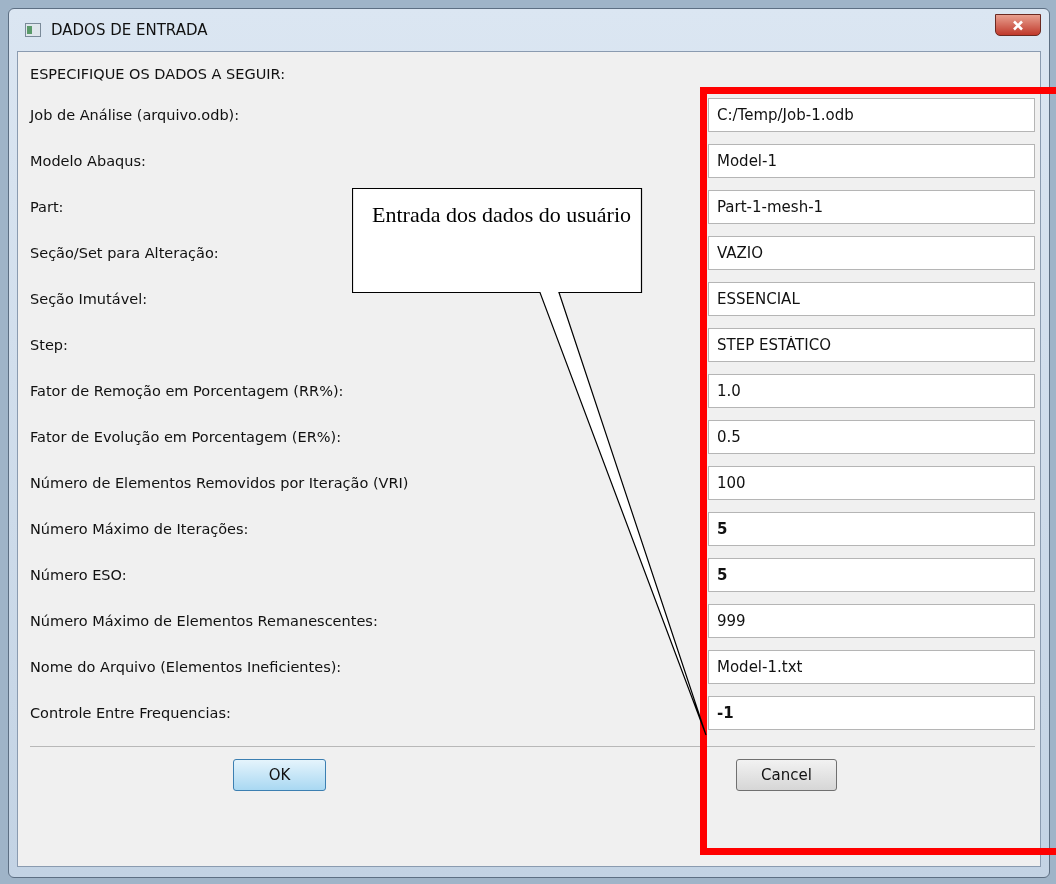 The width and height of the screenshot is (1056, 884). Describe the element at coordinates (871, 299) in the screenshot. I see `input-field: ESSENCIAL` at that location.